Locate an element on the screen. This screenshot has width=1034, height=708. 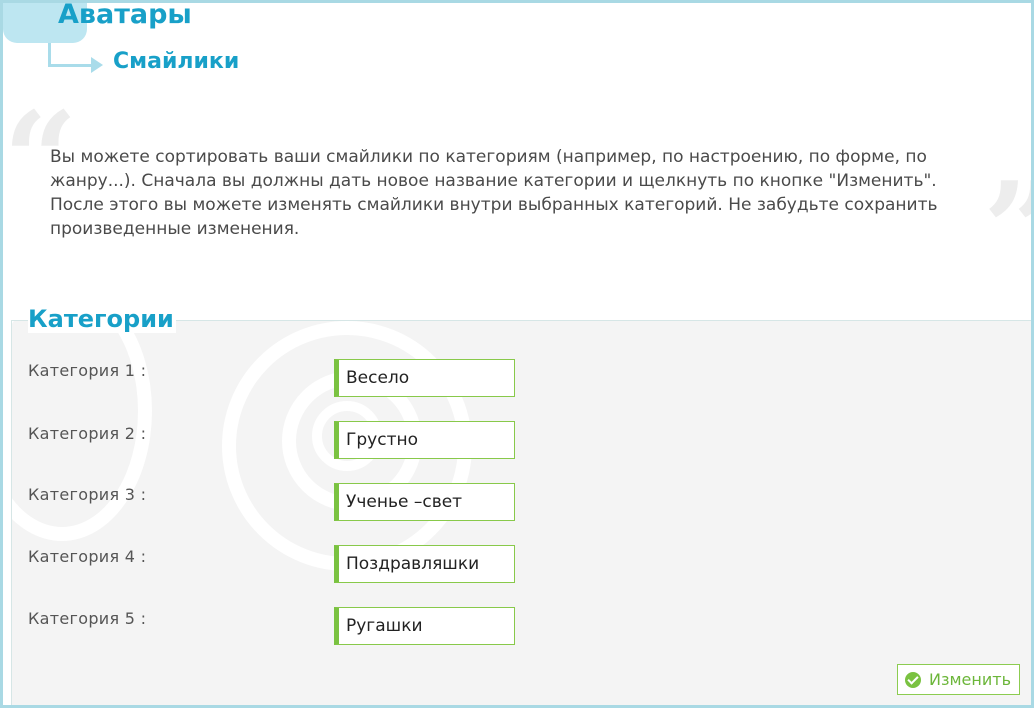
categories-title: Категории is located at coordinates (102, 319).